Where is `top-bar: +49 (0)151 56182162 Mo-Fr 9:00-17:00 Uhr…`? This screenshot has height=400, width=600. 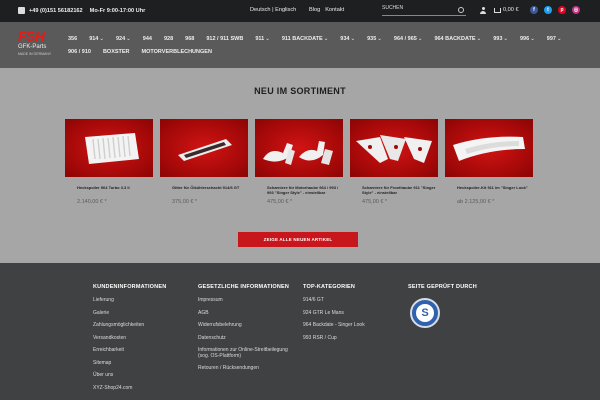
top-bar: +49 (0)151 56182162 Mo-Fr 9:00-17:00 Uhr… is located at coordinates (300, 11).